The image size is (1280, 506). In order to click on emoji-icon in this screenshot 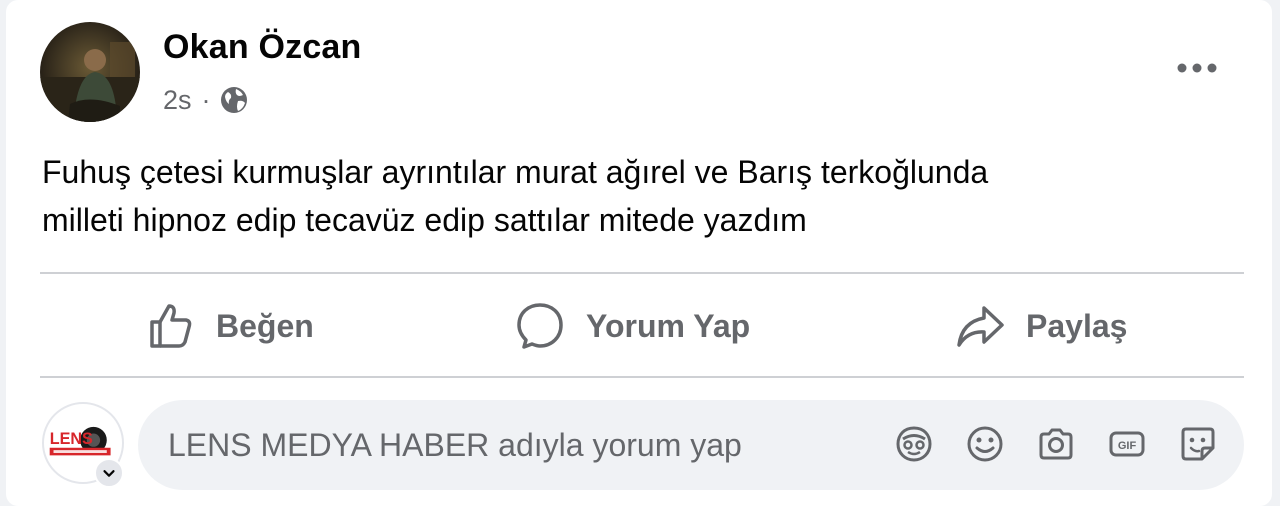, I will do `click(985, 444)`.